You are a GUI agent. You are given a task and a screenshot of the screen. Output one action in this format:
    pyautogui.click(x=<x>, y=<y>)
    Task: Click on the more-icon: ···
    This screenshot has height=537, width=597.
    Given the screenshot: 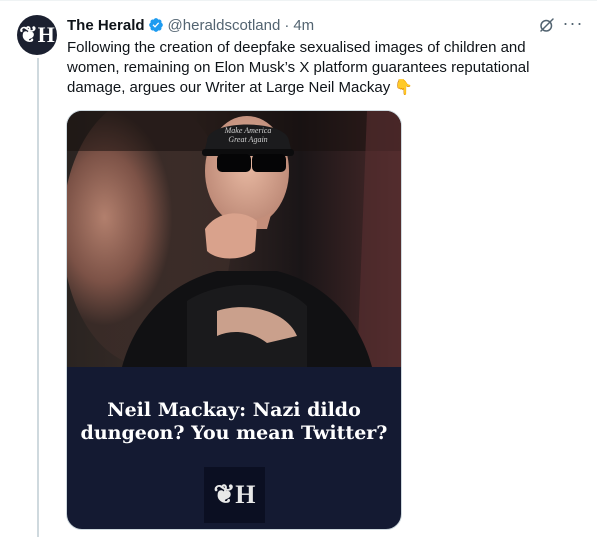 What is the action you would take?
    pyautogui.click(x=573, y=24)
    